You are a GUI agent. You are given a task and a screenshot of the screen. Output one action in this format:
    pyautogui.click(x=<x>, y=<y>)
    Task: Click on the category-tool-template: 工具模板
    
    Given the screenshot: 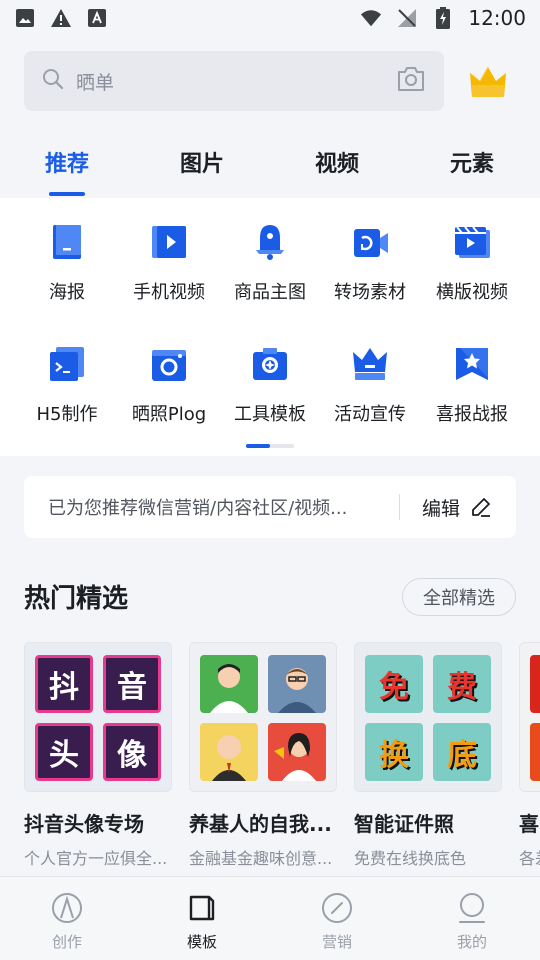 What is the action you would take?
    pyautogui.click(x=270, y=385)
    